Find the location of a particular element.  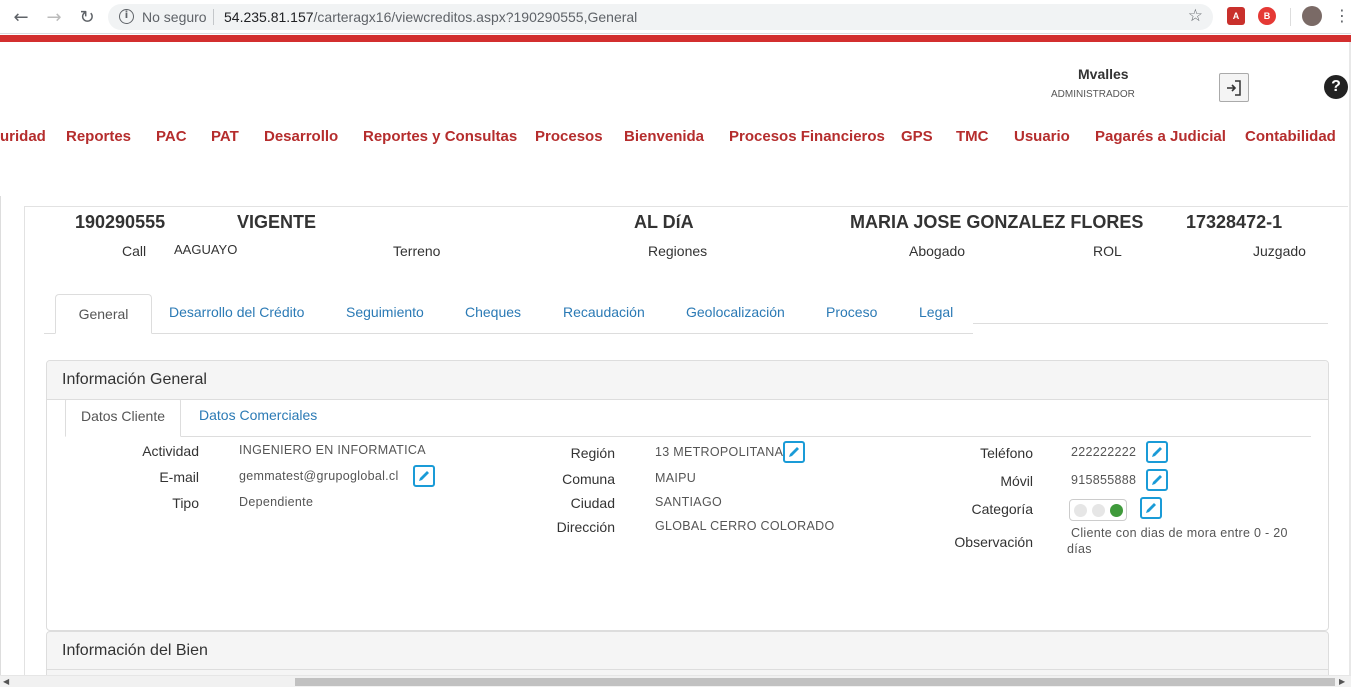

menu-item-procesos: Procesos is located at coordinates (569, 136).